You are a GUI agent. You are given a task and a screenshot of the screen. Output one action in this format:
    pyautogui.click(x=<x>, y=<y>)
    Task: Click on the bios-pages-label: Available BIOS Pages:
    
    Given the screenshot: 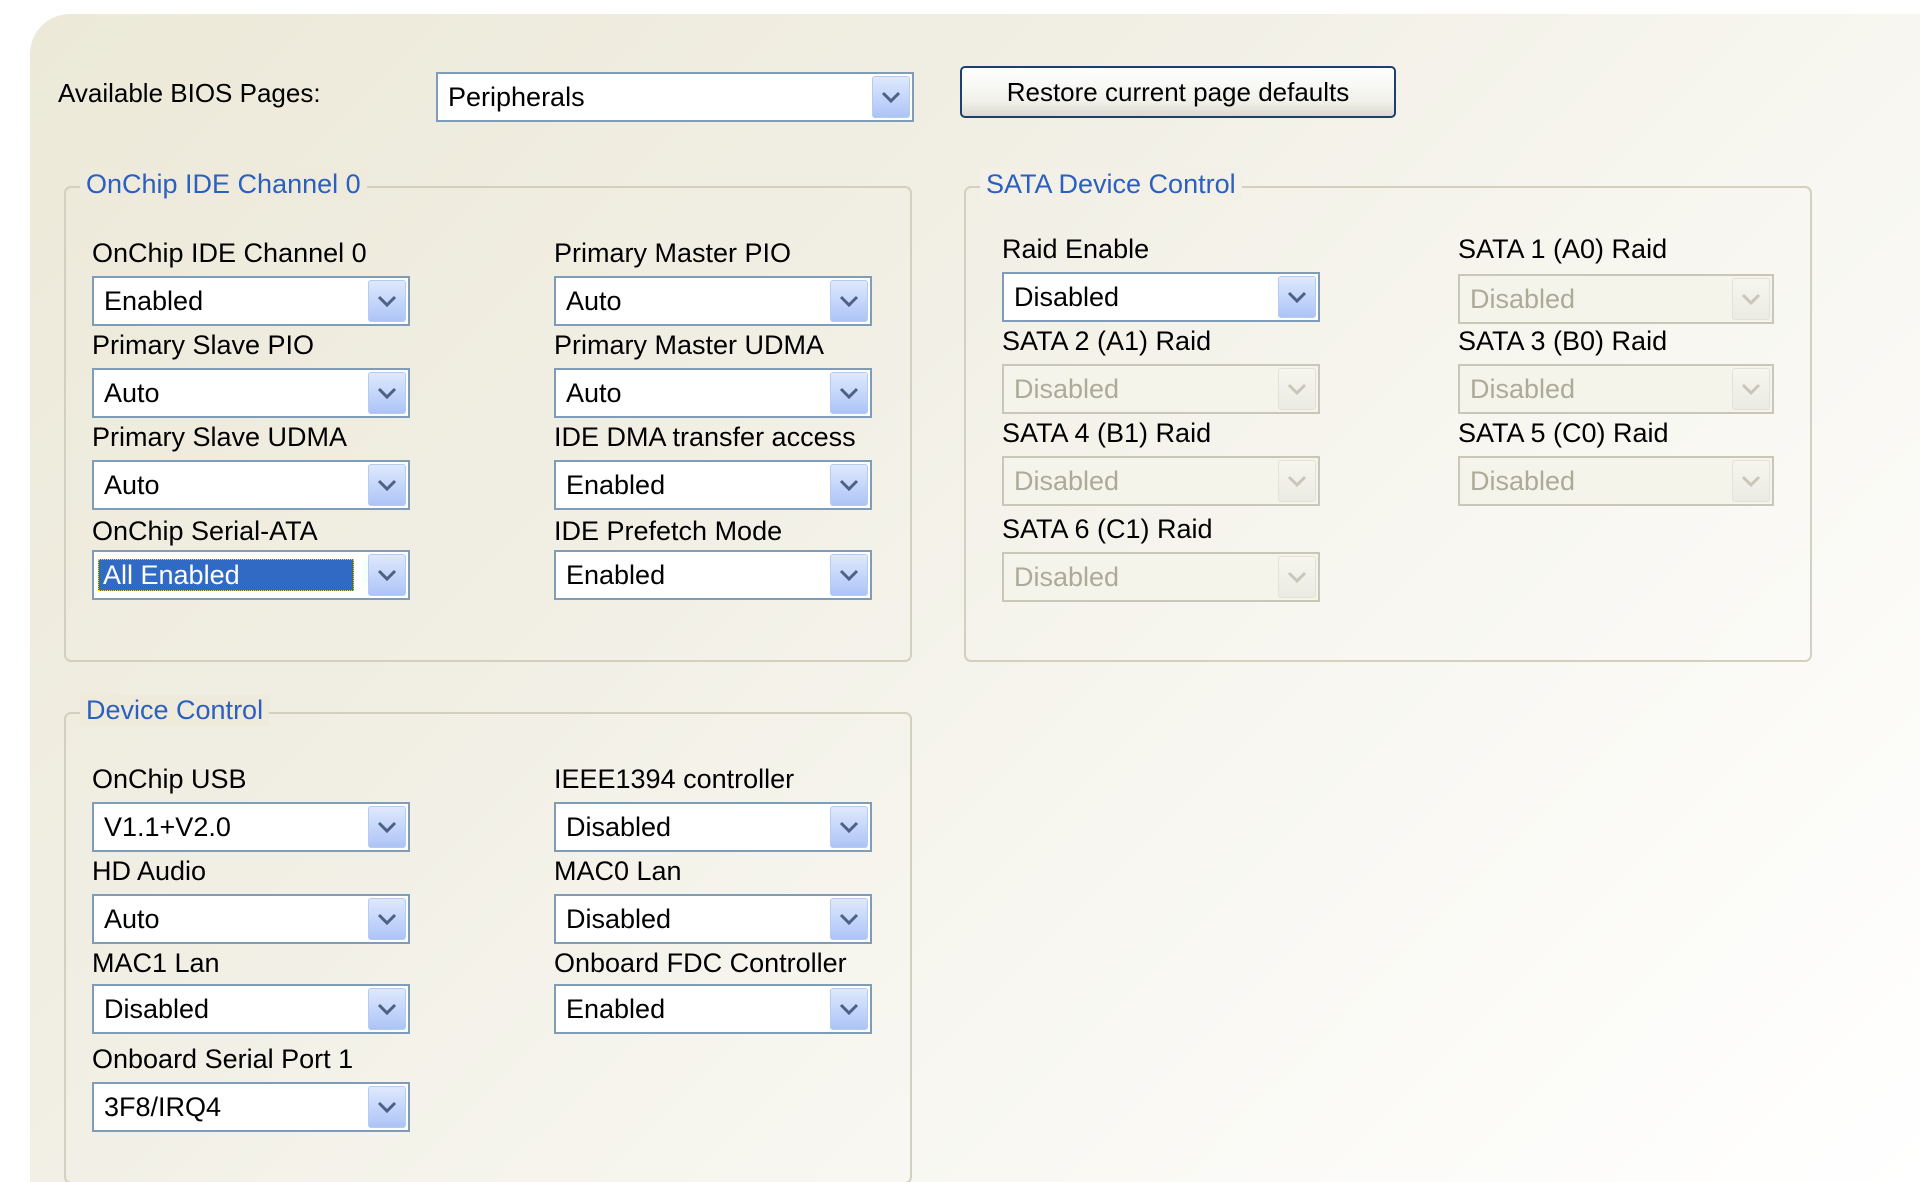 What is the action you would take?
    pyautogui.click(x=189, y=93)
    